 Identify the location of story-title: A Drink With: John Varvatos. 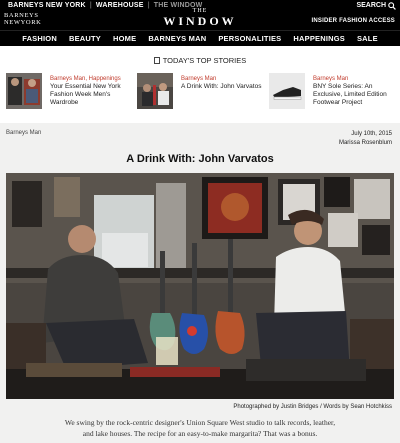
(225, 87).